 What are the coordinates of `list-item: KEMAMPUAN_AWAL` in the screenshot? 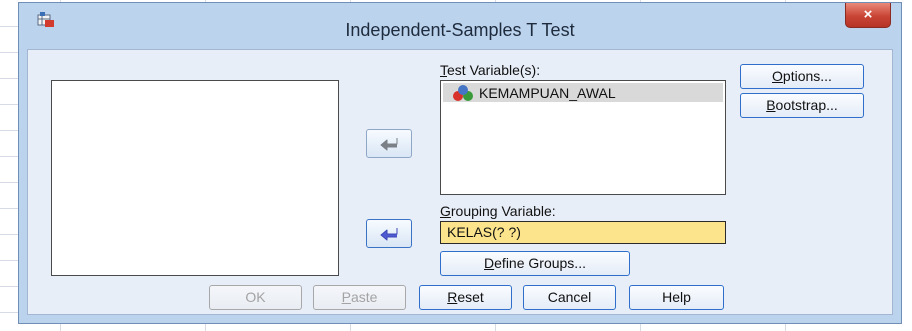 It's located at (583, 92).